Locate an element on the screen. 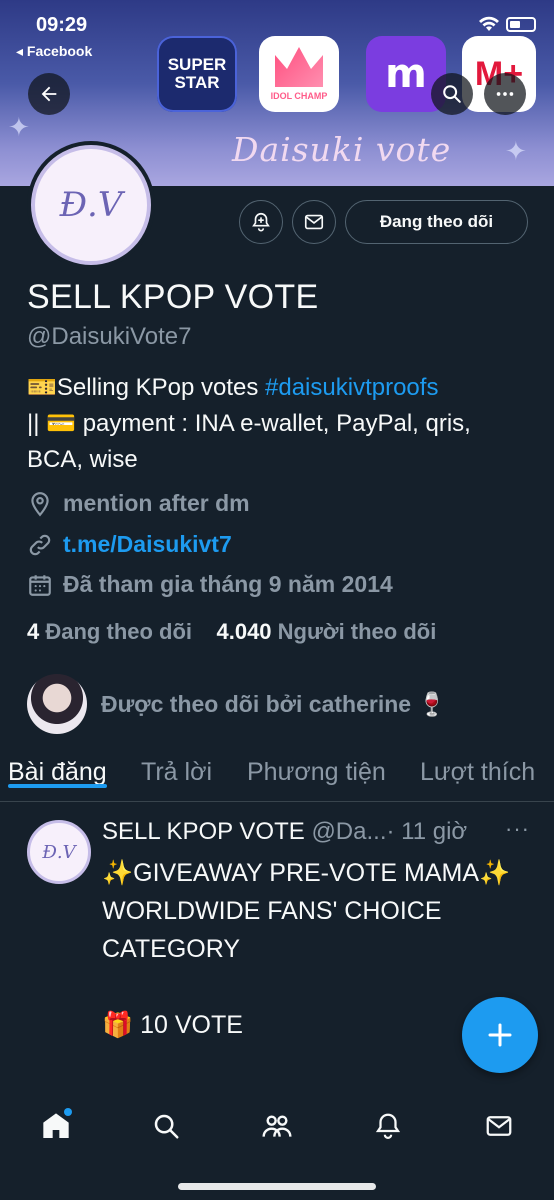  nav-notifications is located at coordinates (388, 1126).